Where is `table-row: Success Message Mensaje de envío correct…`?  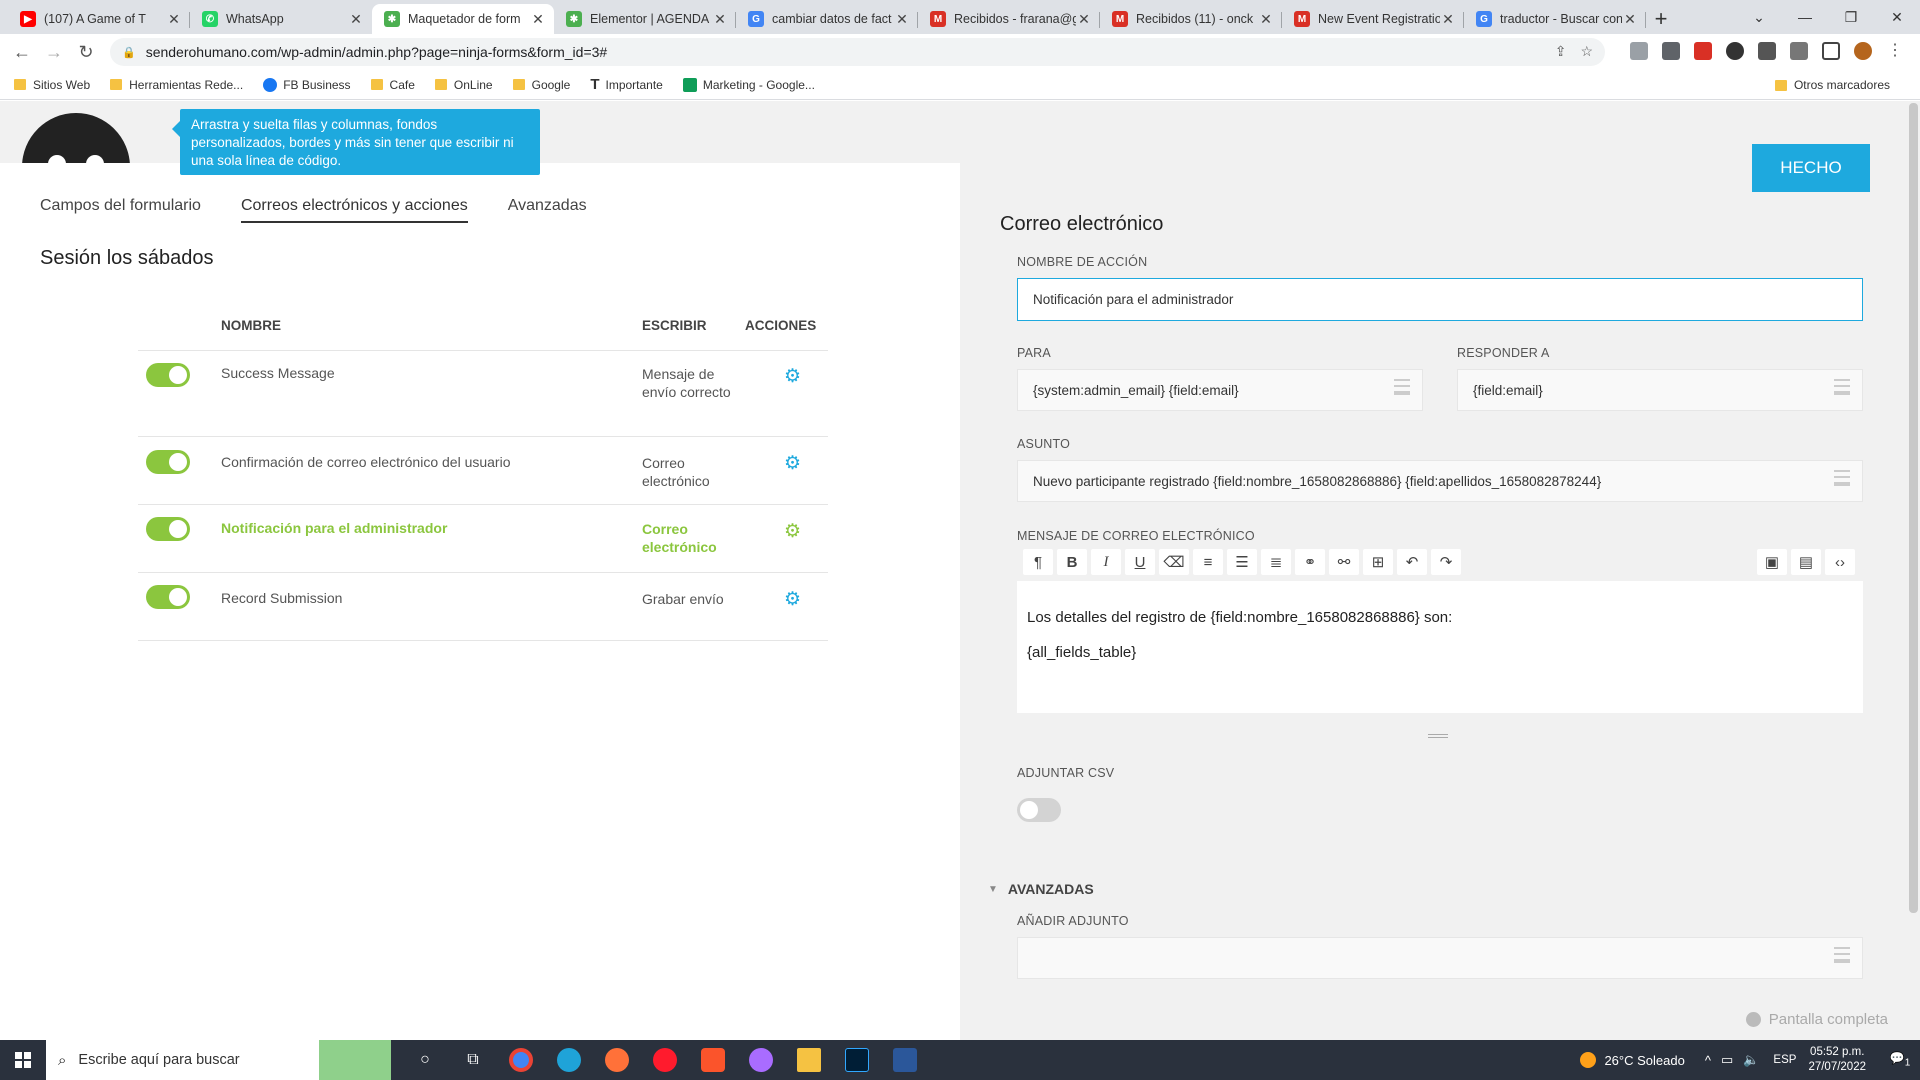 table-row: Success Message Mensaje de envío correct… is located at coordinates (483, 394).